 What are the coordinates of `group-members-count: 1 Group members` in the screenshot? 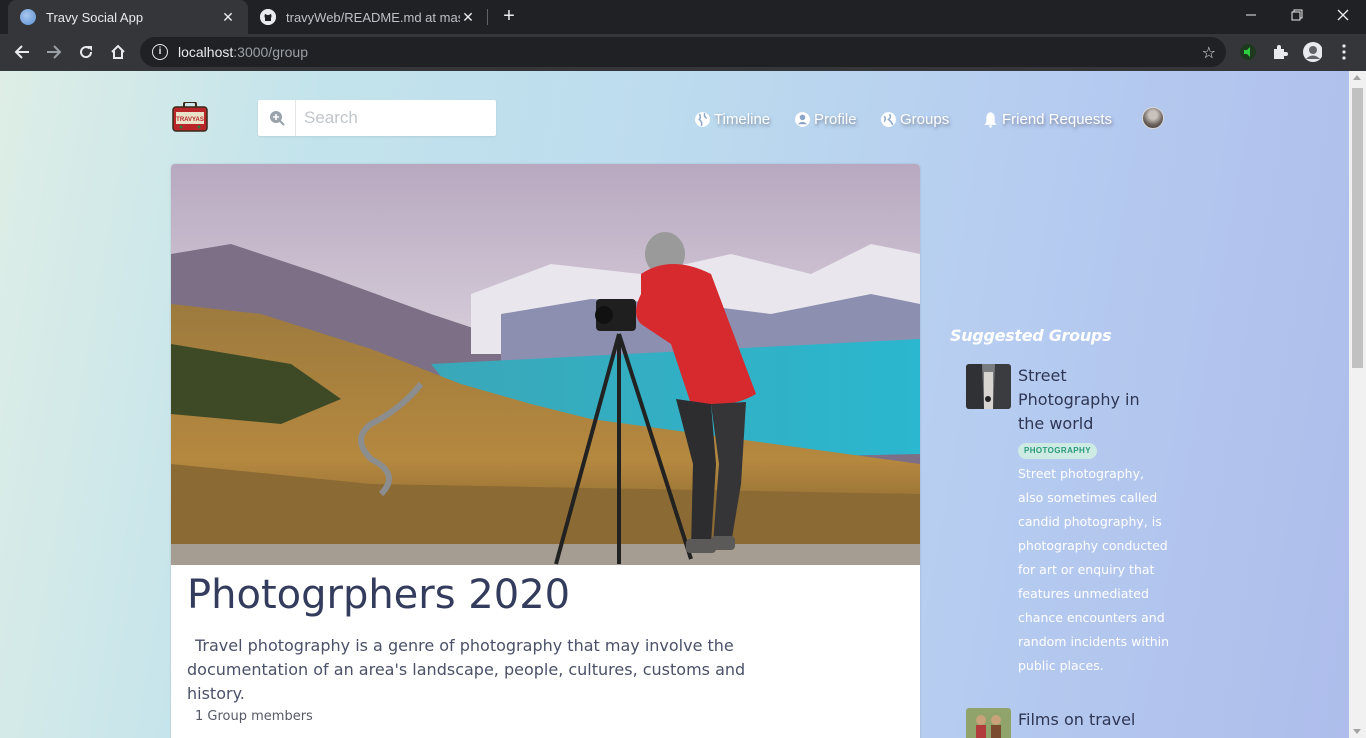 It's located at (254, 716).